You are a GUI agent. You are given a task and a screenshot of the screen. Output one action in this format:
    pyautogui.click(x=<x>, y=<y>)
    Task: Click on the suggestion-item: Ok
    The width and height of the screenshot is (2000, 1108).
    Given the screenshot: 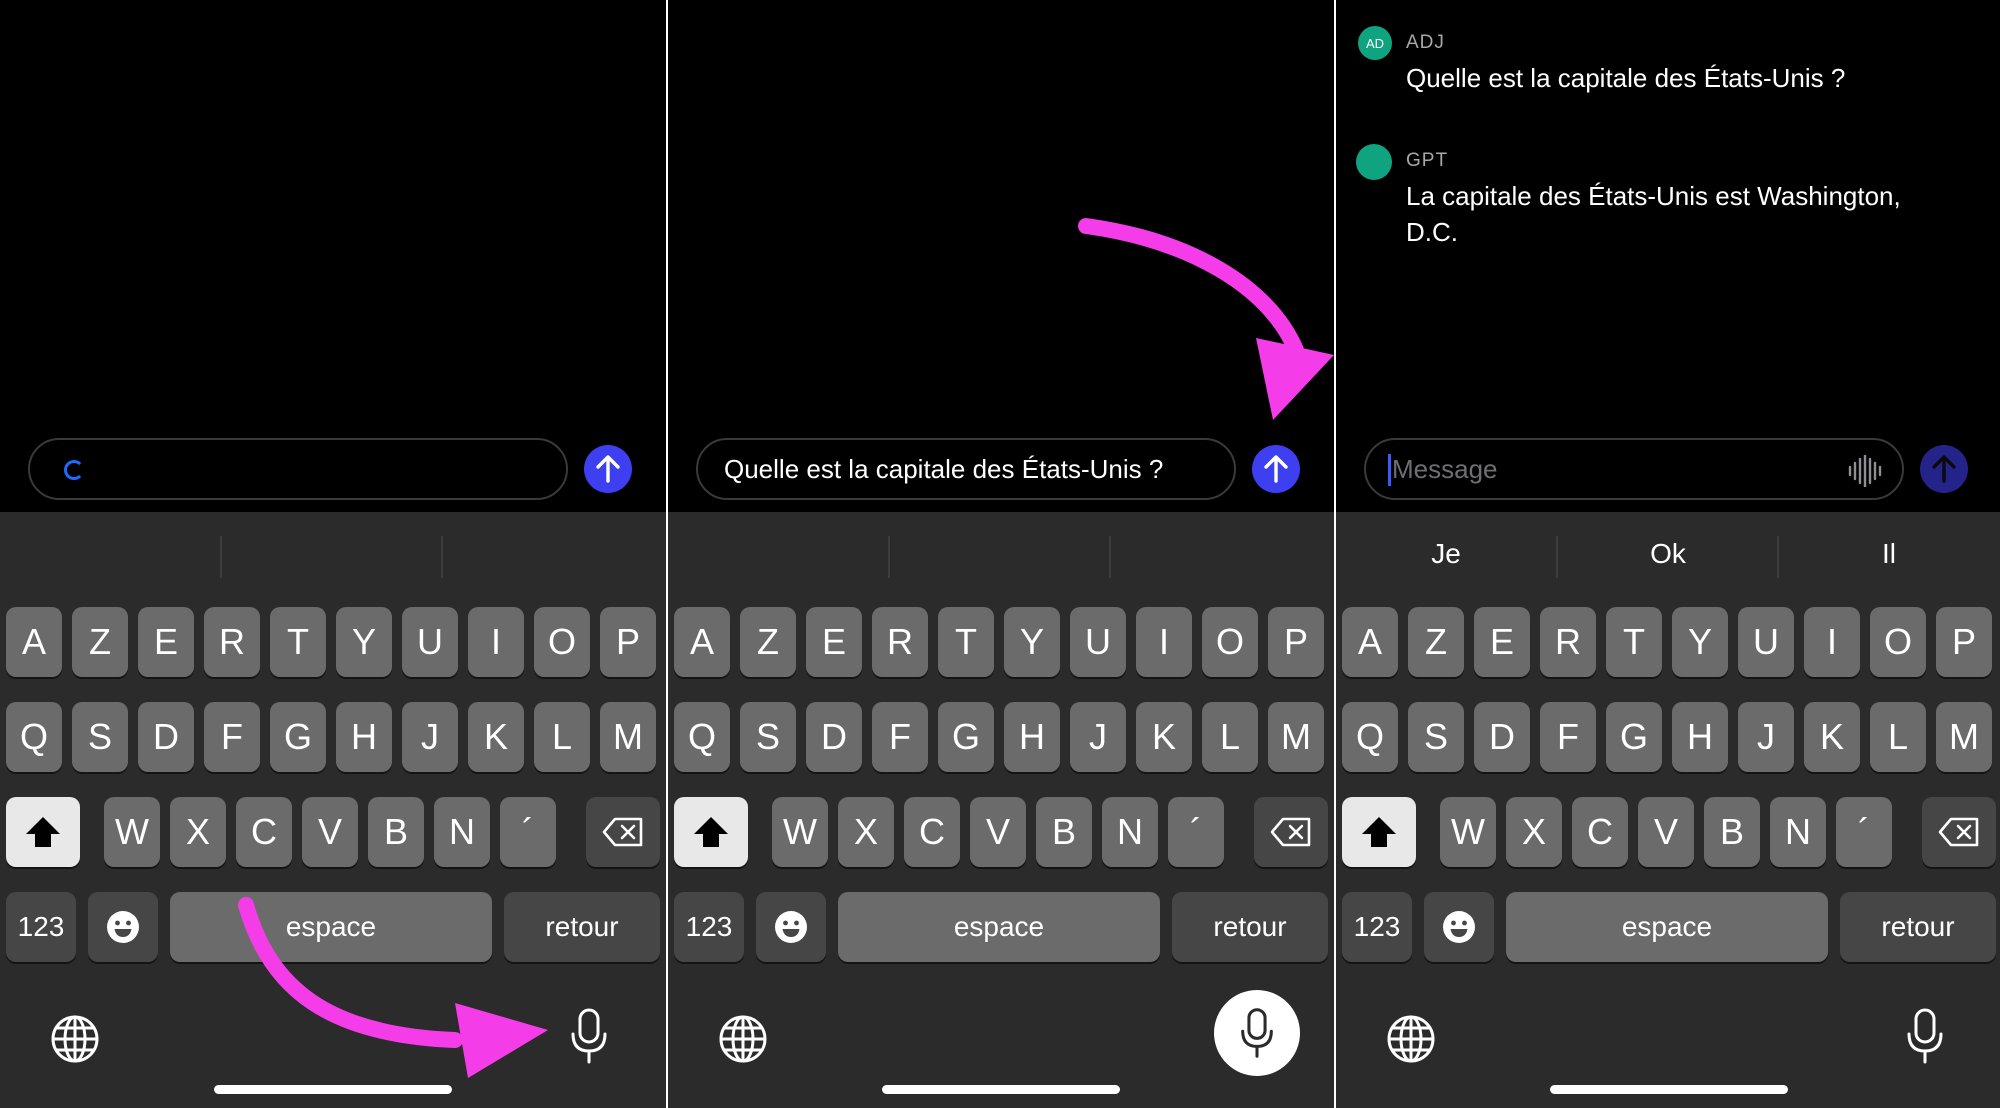 What is the action you would take?
    pyautogui.click(x=1668, y=554)
    